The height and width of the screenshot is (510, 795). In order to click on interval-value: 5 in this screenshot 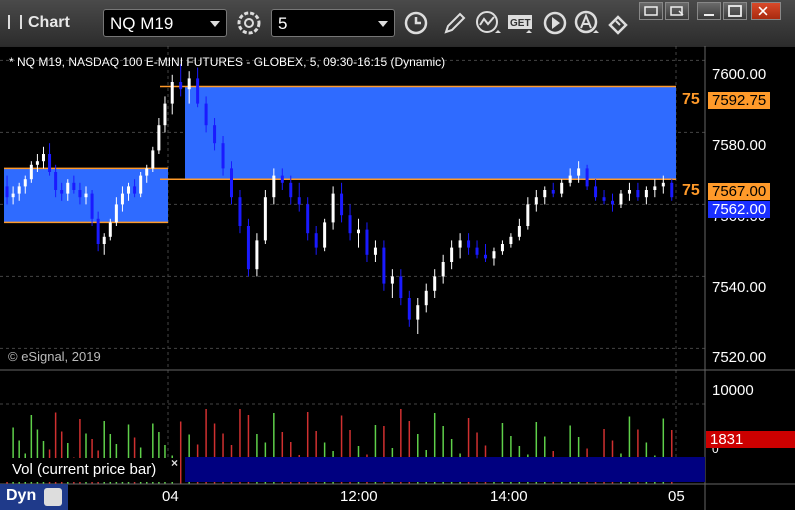, I will do `click(283, 23)`.